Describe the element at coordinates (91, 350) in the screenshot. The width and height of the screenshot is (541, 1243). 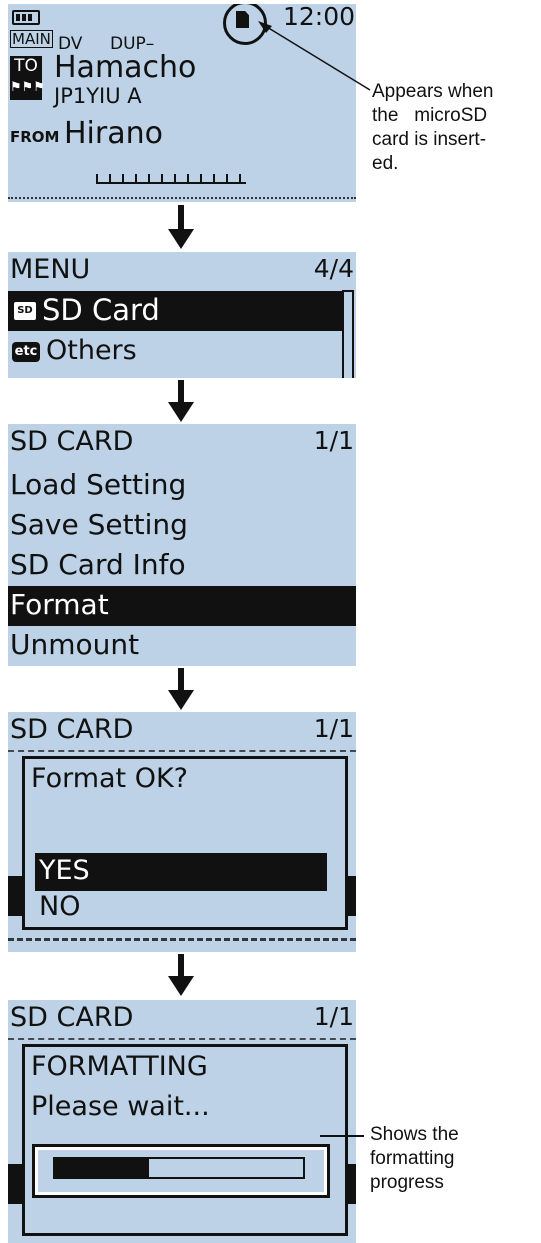
I see `menu-item-label: Others` at that location.